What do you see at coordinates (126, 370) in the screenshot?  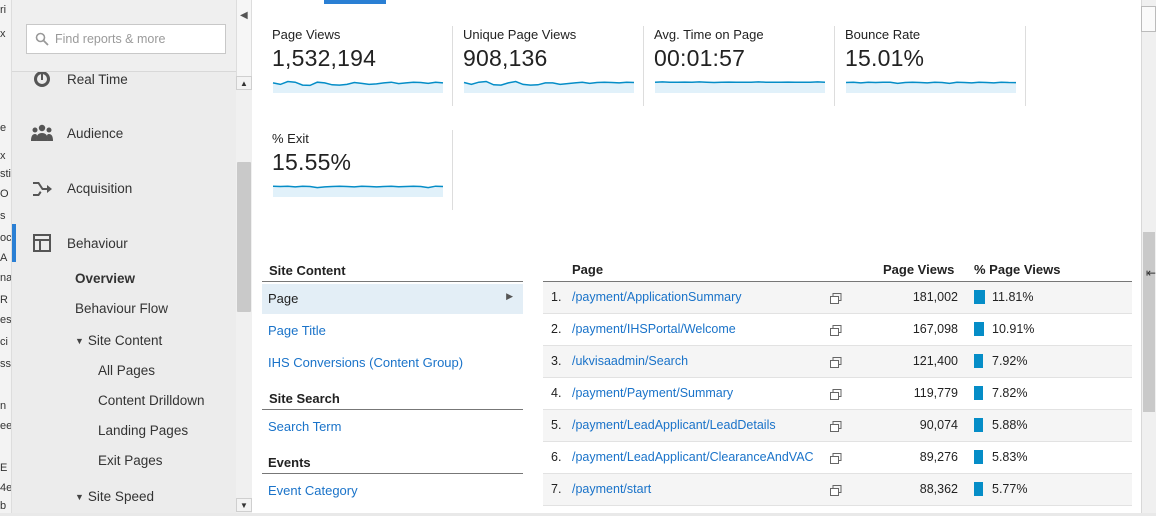 I see `sidebar-sub-all-pages: All Pages` at bounding box center [126, 370].